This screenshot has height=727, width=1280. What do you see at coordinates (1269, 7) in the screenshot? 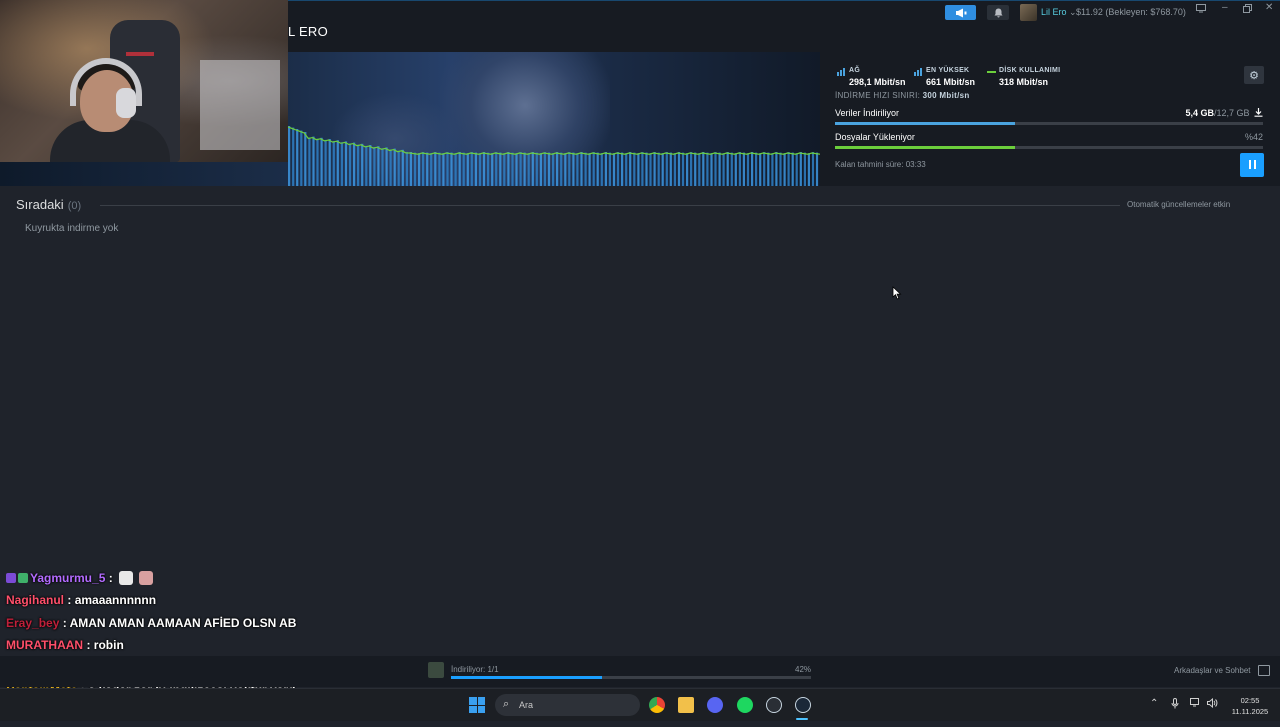
I see `close-button: ✕` at bounding box center [1269, 7].